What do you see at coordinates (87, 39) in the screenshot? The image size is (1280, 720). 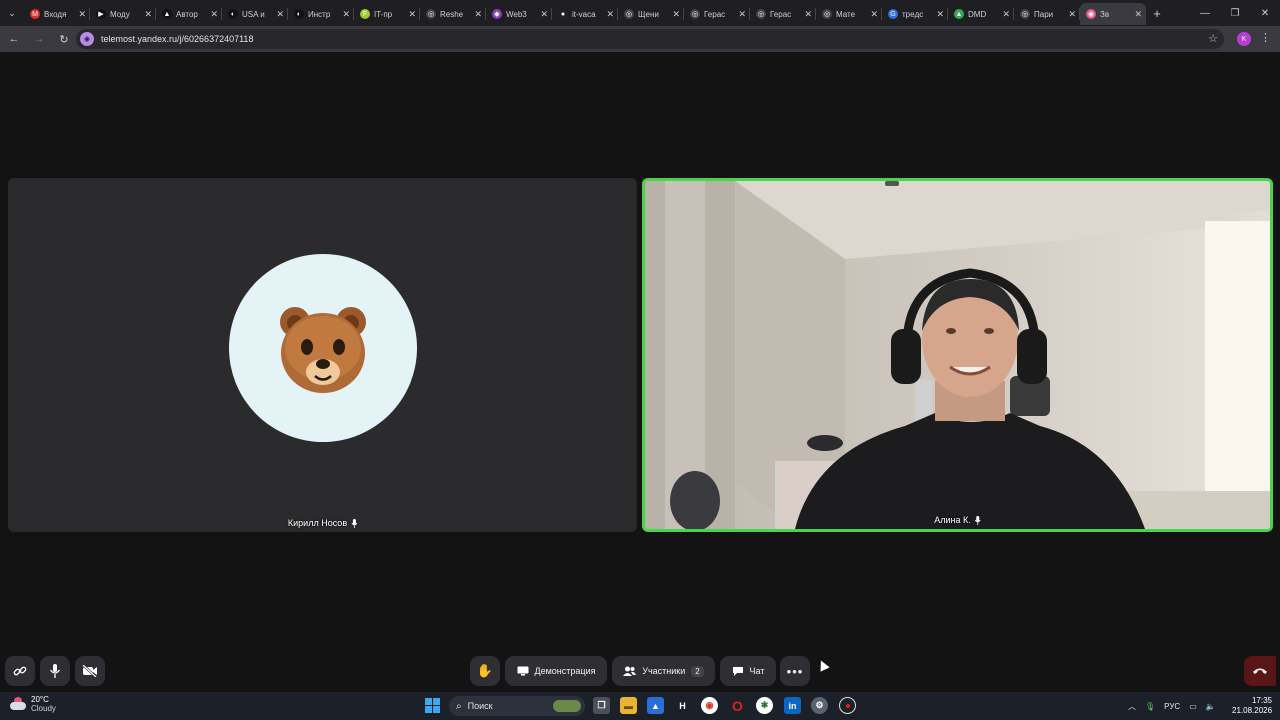 I see `site-info-icon: ◉` at bounding box center [87, 39].